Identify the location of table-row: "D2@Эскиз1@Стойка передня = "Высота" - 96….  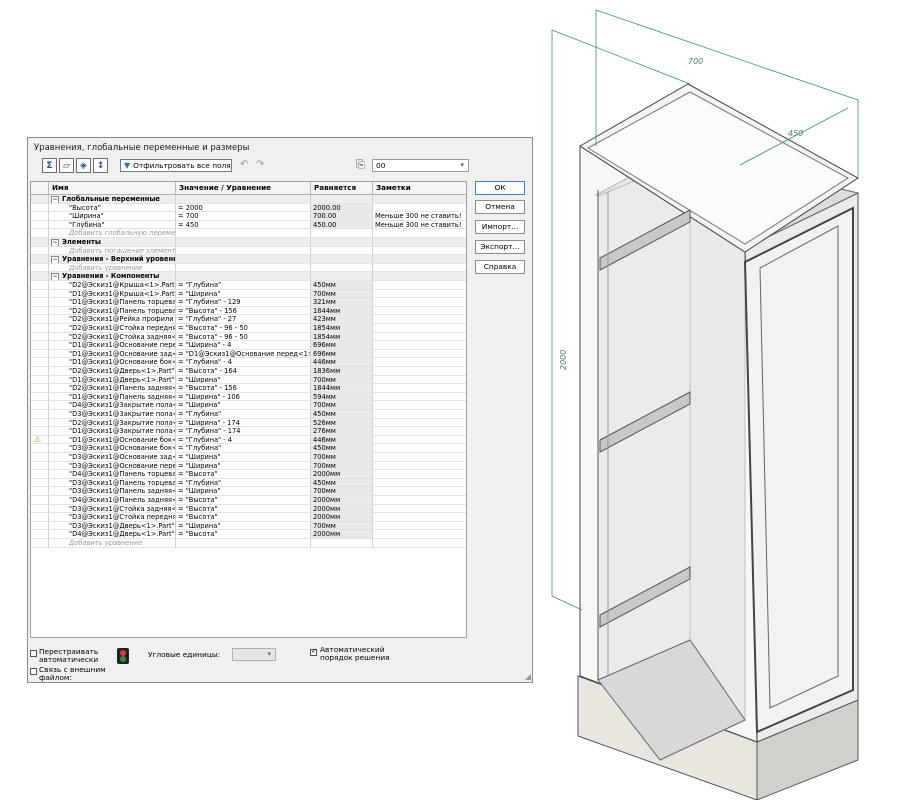
(248, 328).